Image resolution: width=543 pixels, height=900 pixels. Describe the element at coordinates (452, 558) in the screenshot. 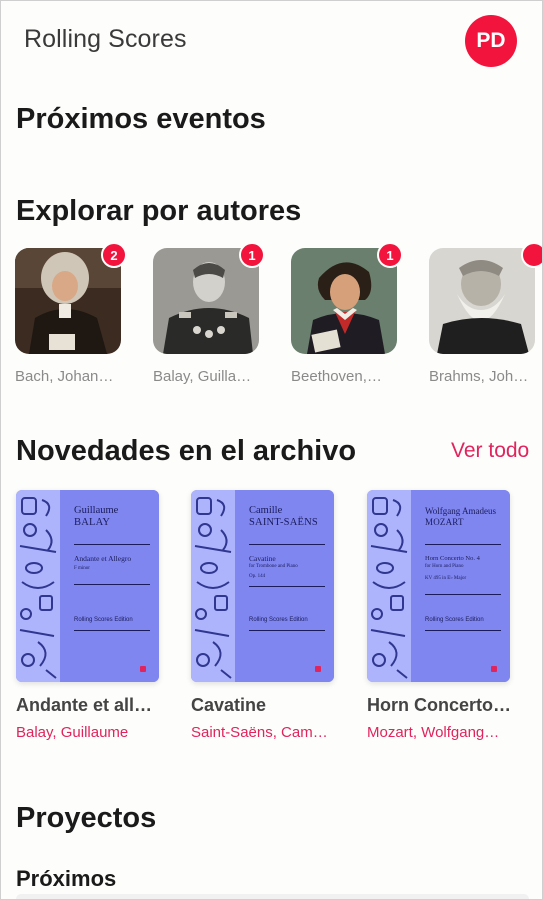

I see `cover-piece-title: Horn Concerto No. 4` at that location.